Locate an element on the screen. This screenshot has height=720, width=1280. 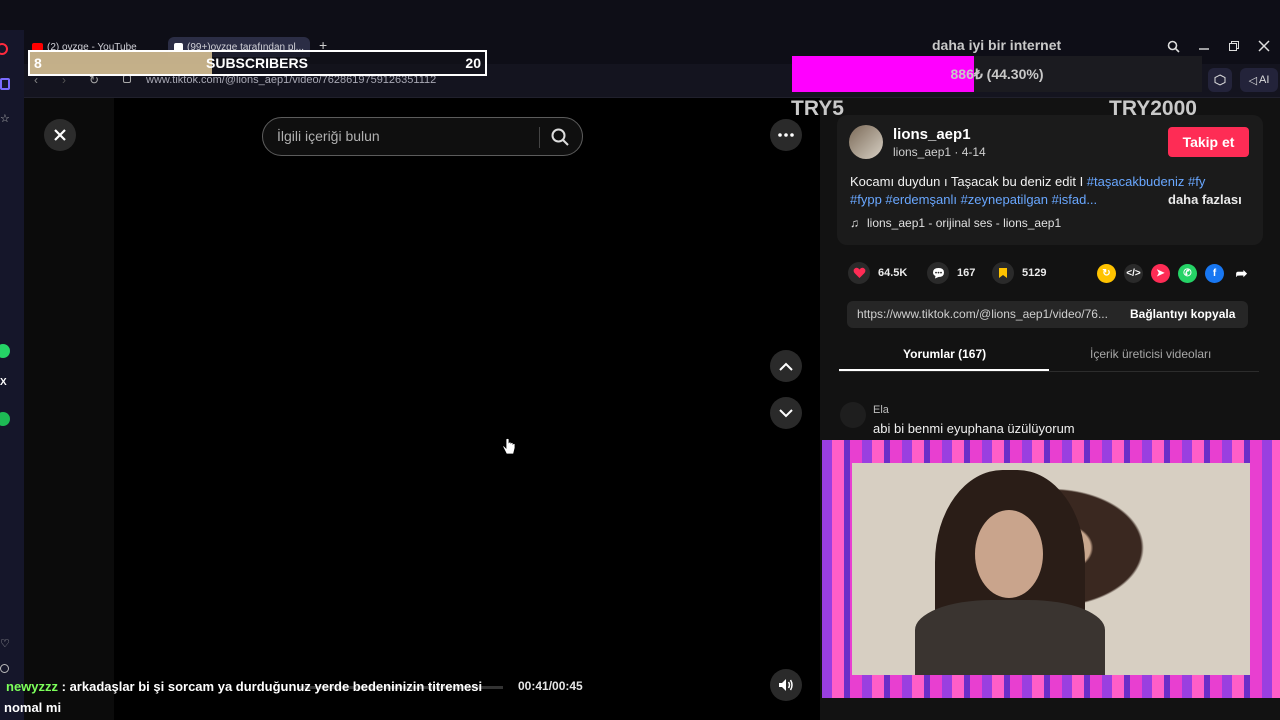
close-video-button is located at coordinates (60, 135).